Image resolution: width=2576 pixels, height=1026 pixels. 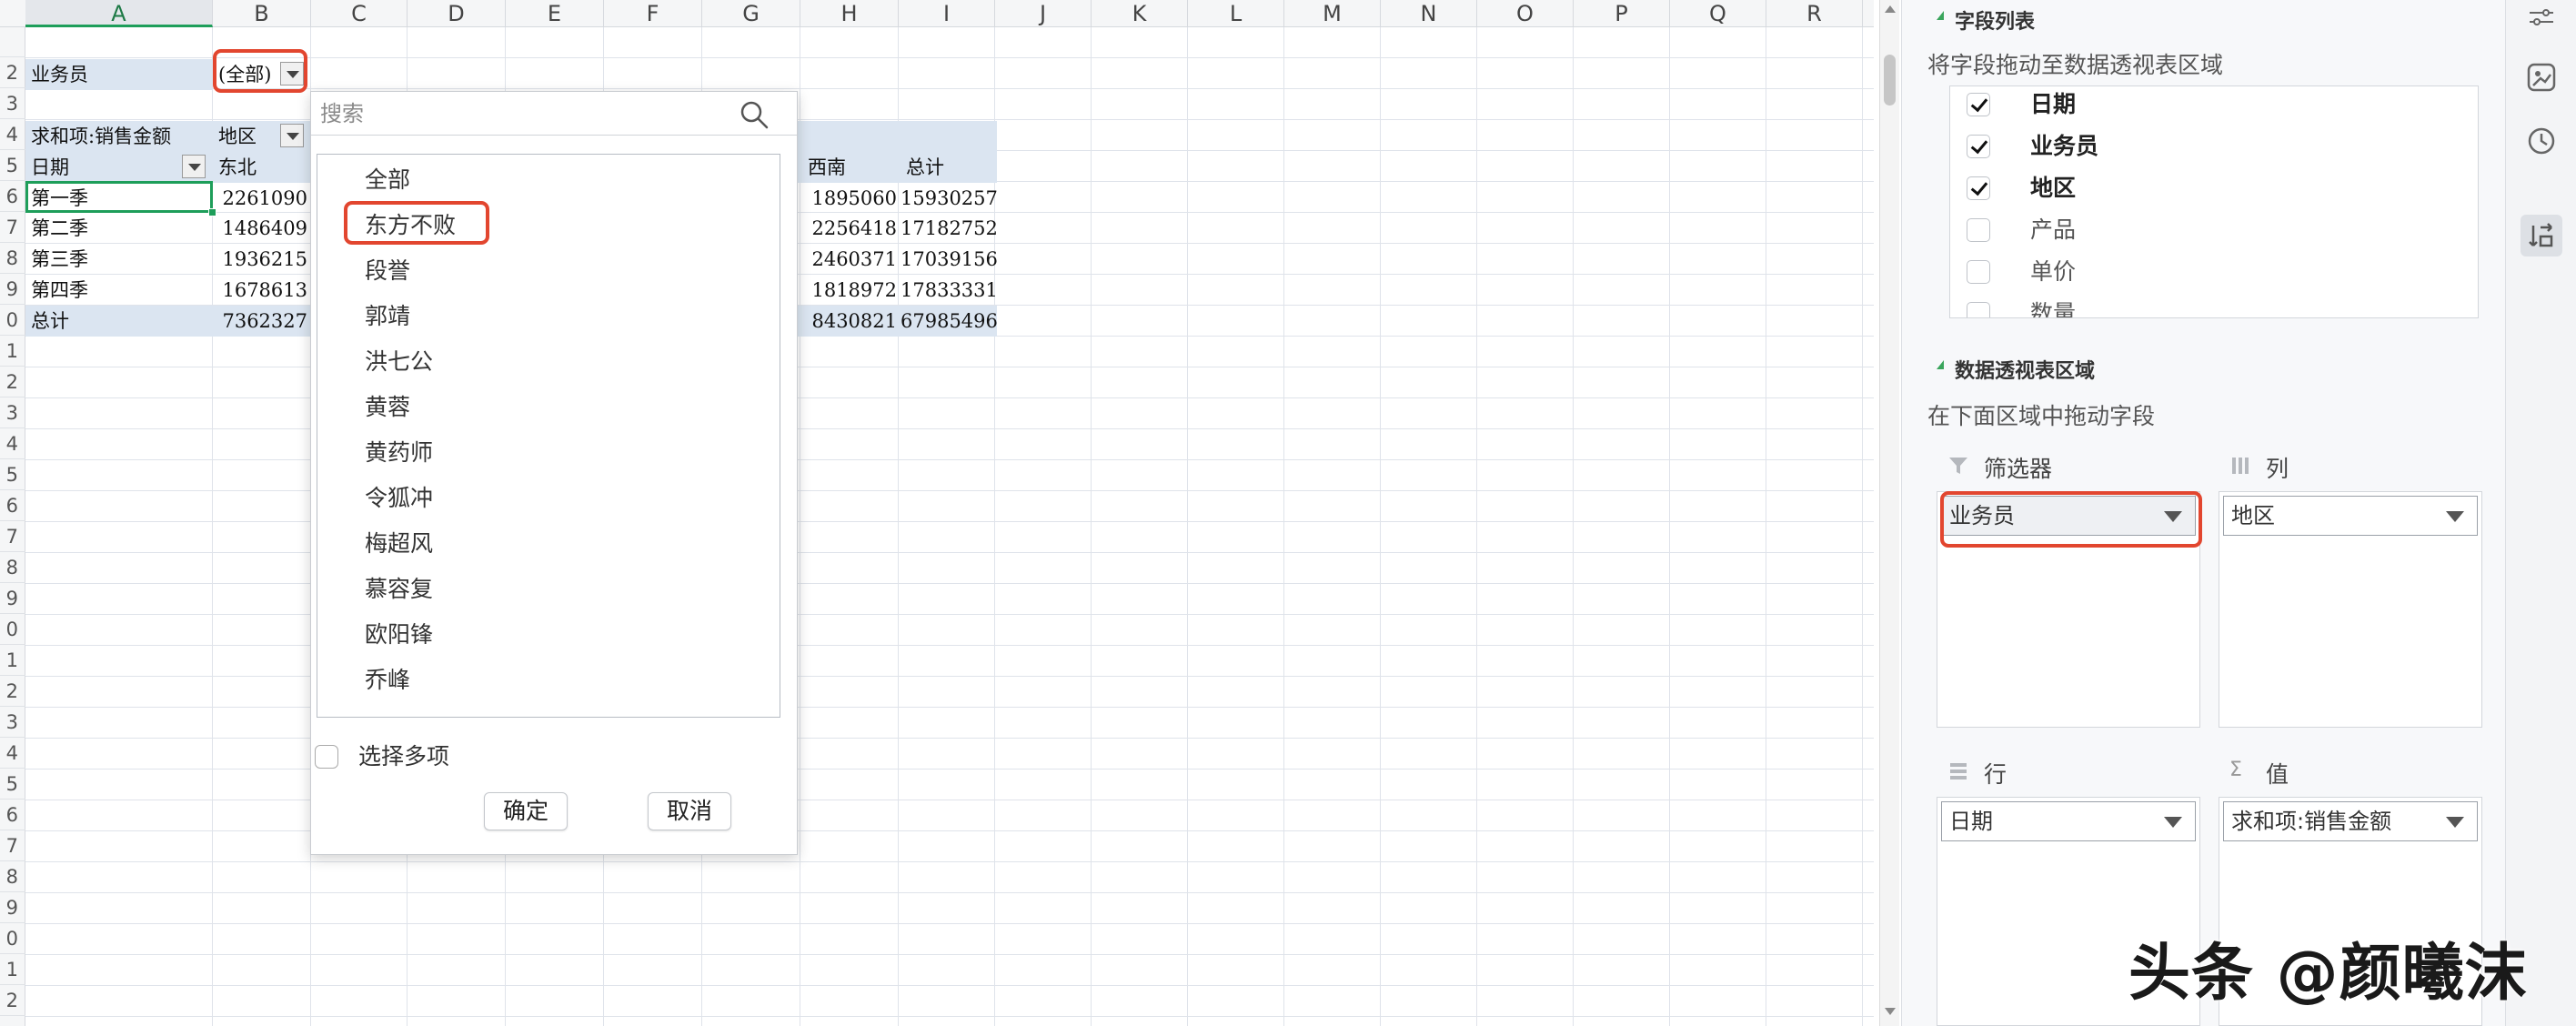 I want to click on option-item: 黄药师, so click(x=399, y=453).